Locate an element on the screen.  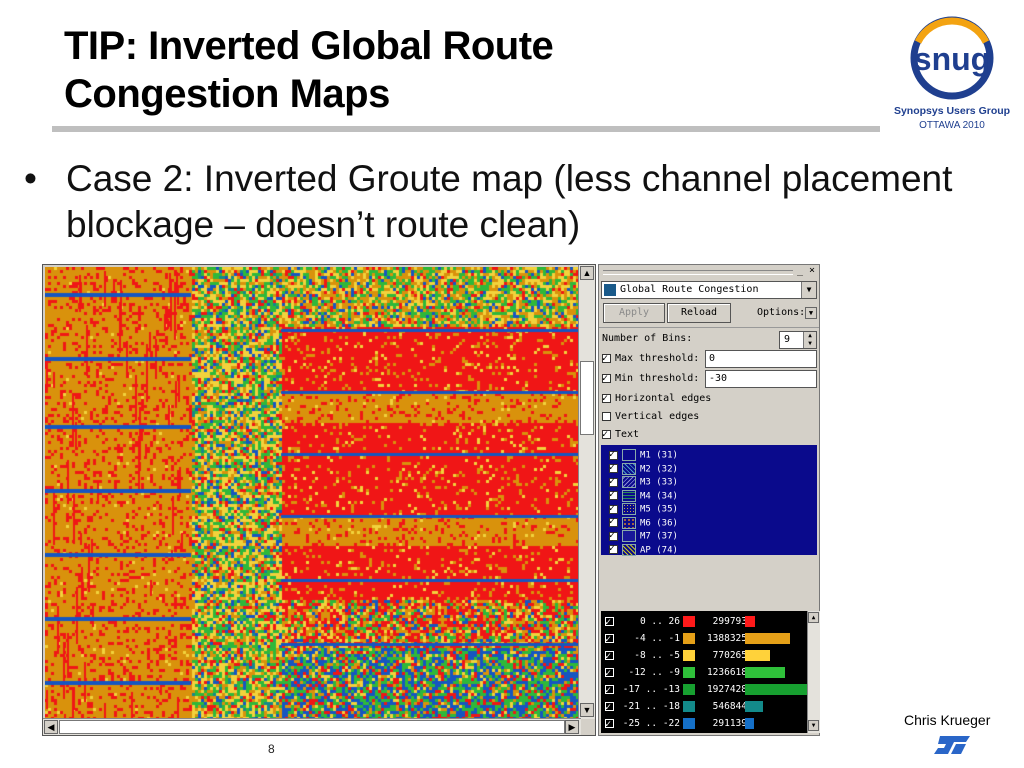
bin-row: 0 .. 26 299793 is located at coordinates (705, 622).